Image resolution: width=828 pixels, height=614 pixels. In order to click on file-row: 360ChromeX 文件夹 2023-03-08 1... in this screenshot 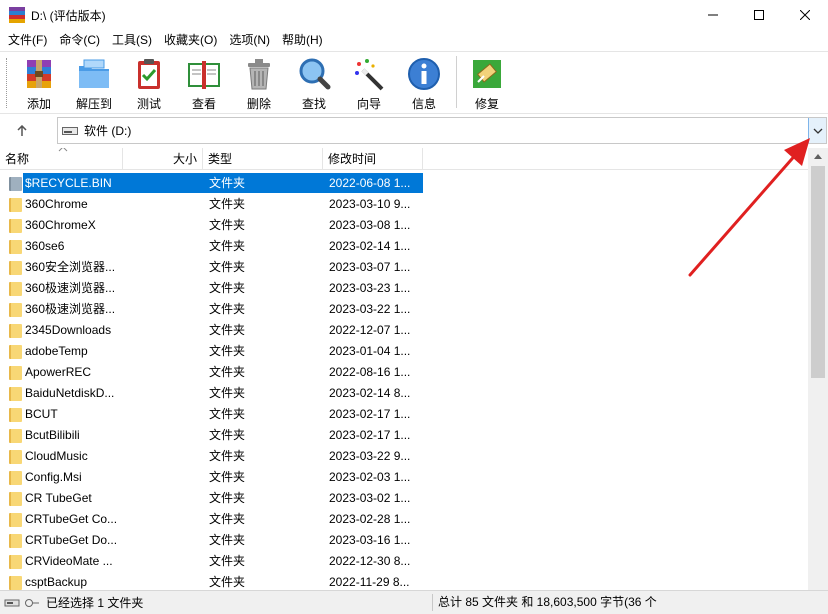, I will do `click(404, 225)`.